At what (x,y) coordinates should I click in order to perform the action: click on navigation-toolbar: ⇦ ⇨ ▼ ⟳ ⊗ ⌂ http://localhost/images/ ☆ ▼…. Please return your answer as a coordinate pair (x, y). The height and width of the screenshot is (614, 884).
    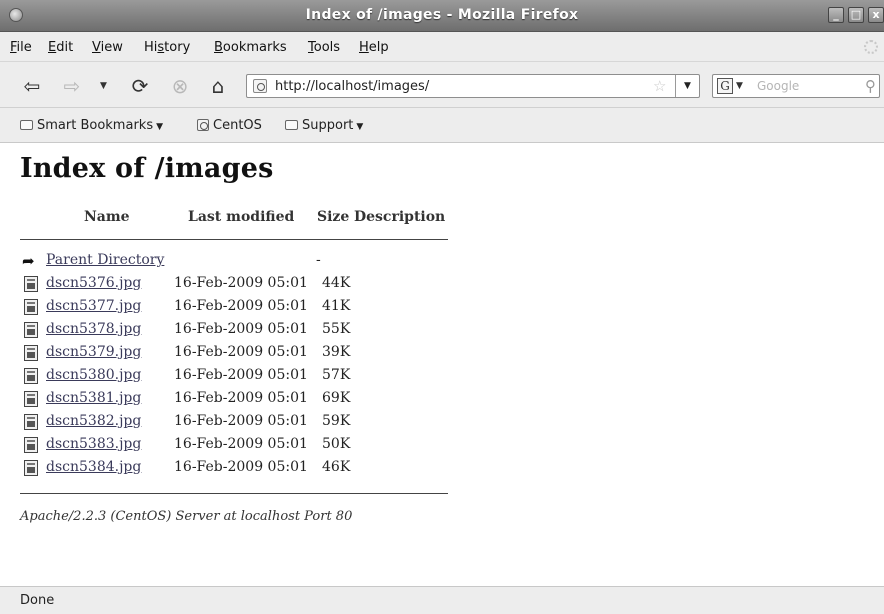
    Looking at the image, I should click on (442, 85).